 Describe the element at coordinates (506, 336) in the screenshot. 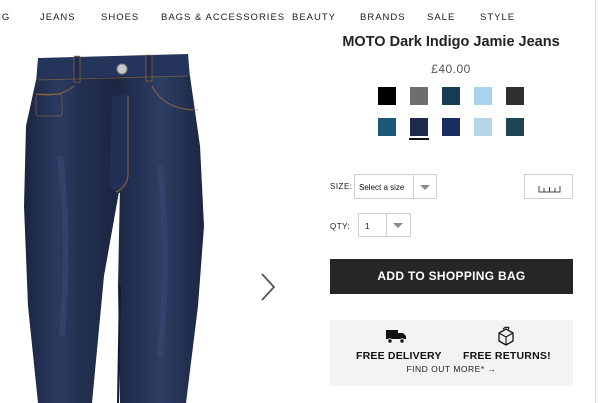

I see `box-return-icon` at that location.